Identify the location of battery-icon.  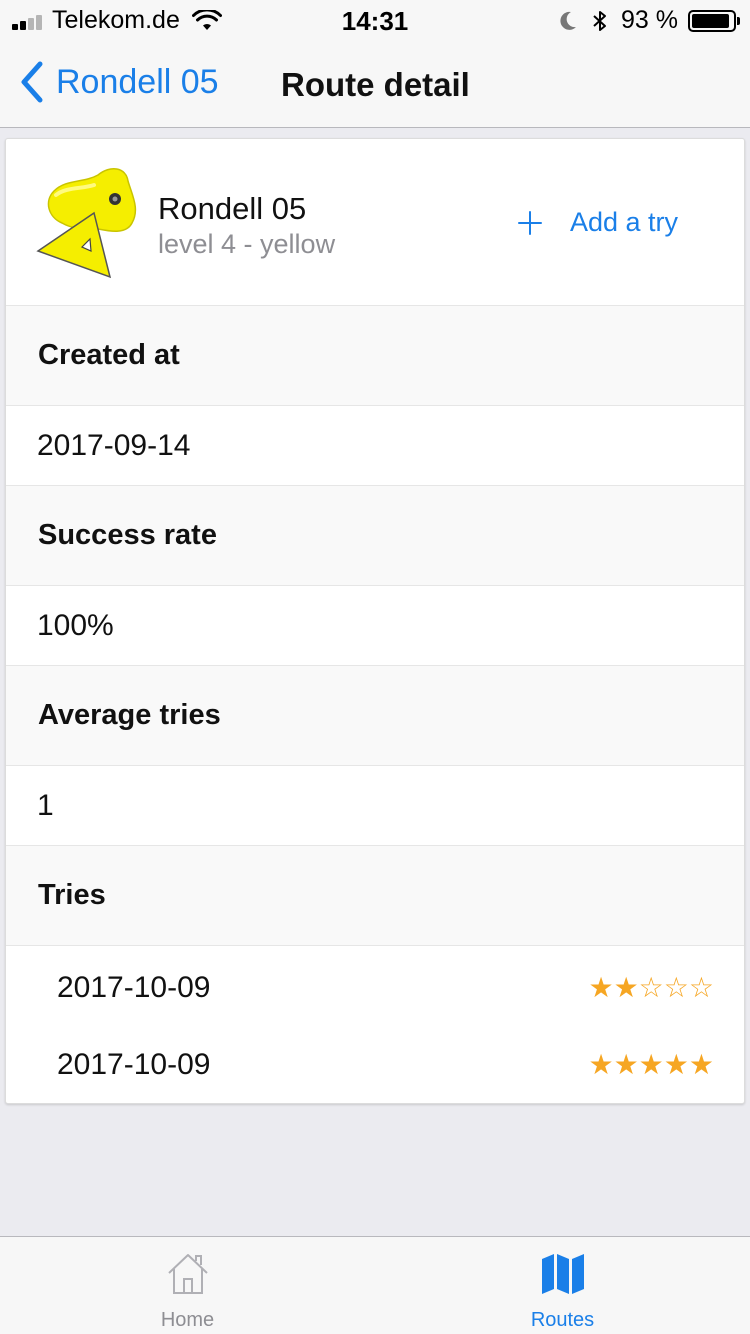
(714, 20).